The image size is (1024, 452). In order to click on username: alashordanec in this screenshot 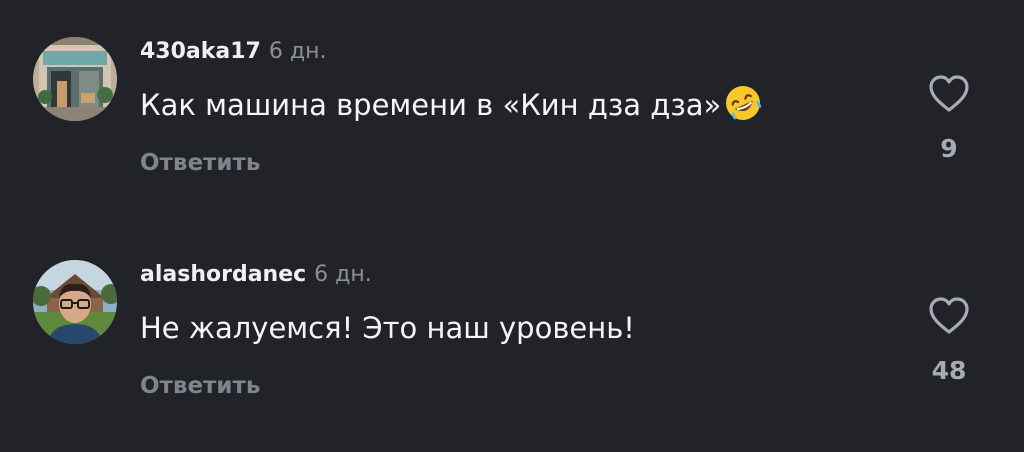, I will do `click(223, 274)`.